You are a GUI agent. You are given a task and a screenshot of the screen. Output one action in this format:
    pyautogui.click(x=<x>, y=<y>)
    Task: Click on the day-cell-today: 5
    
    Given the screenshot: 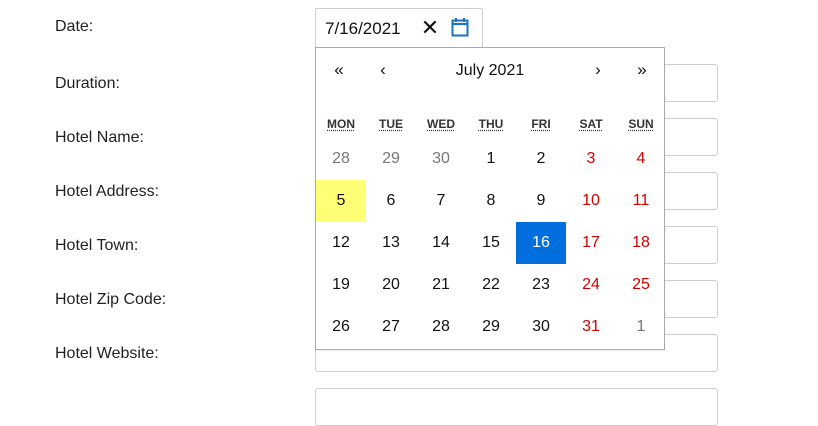 What is the action you would take?
    pyautogui.click(x=341, y=201)
    